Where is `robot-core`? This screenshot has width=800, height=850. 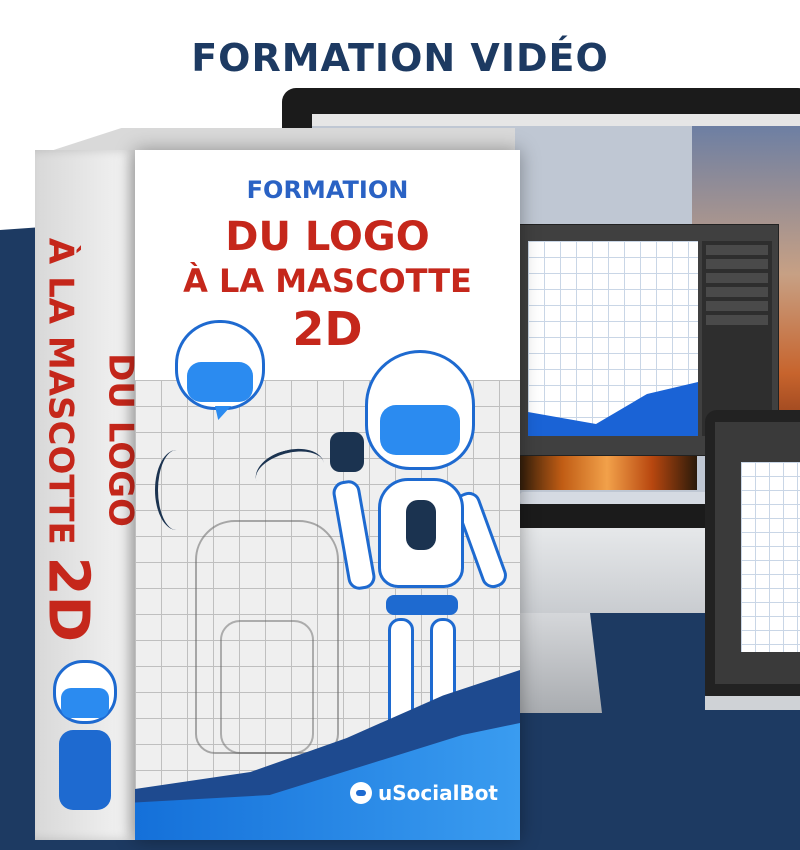
robot-core is located at coordinates (421, 525).